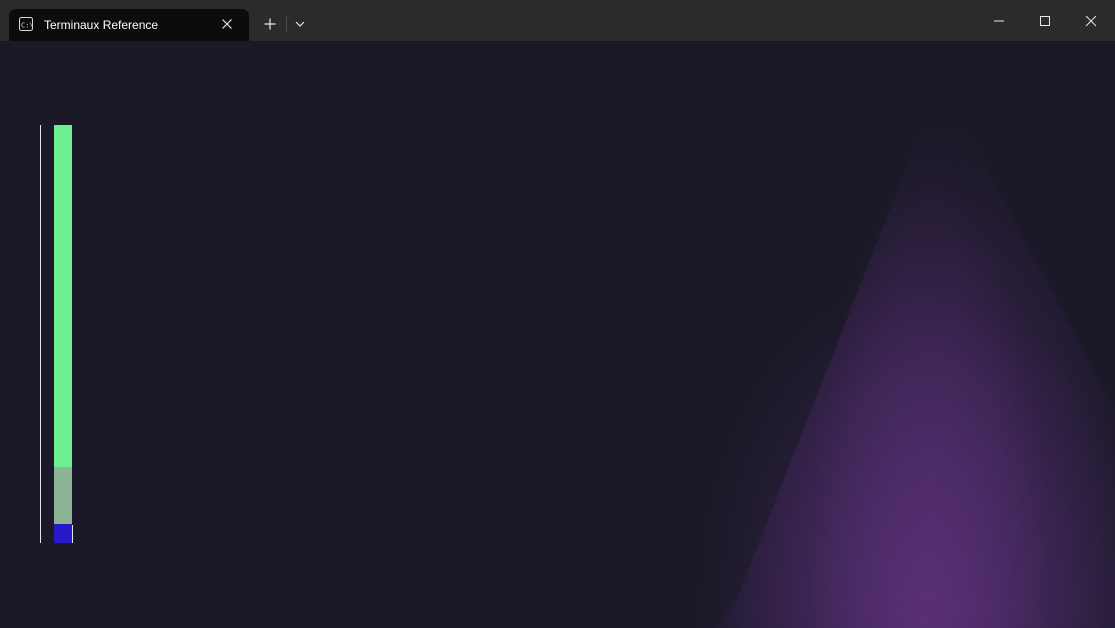 This screenshot has width=1115, height=628. Describe the element at coordinates (227, 24) in the screenshot. I see `tab-close-icon` at that location.